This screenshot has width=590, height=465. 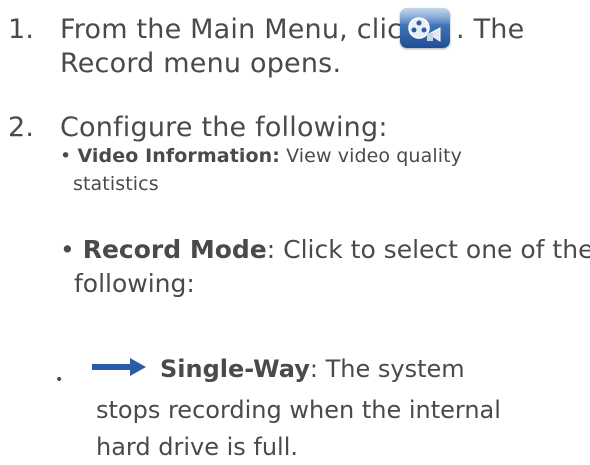 I want to click on option-description-continuation: following:, so click(x=134, y=283).